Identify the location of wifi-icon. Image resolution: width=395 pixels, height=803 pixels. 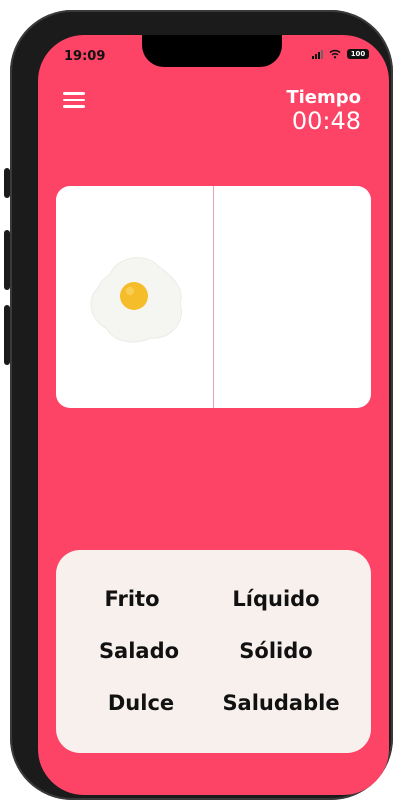
(335, 54).